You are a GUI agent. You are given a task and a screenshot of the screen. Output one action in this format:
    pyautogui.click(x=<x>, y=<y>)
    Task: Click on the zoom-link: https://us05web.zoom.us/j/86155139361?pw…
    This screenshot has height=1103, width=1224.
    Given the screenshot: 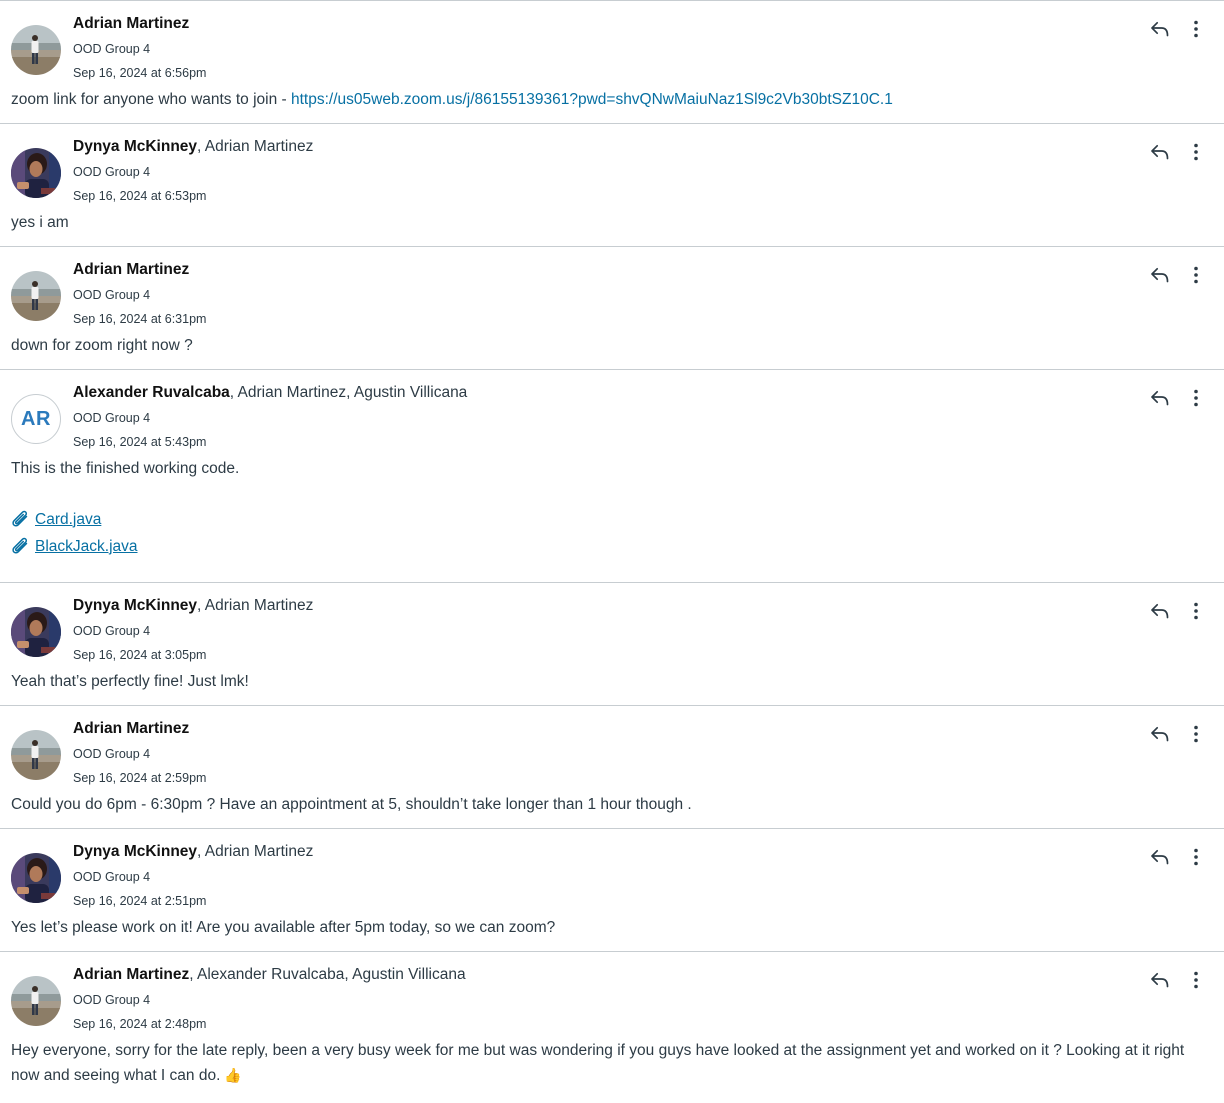 What is the action you would take?
    pyautogui.click(x=592, y=99)
    